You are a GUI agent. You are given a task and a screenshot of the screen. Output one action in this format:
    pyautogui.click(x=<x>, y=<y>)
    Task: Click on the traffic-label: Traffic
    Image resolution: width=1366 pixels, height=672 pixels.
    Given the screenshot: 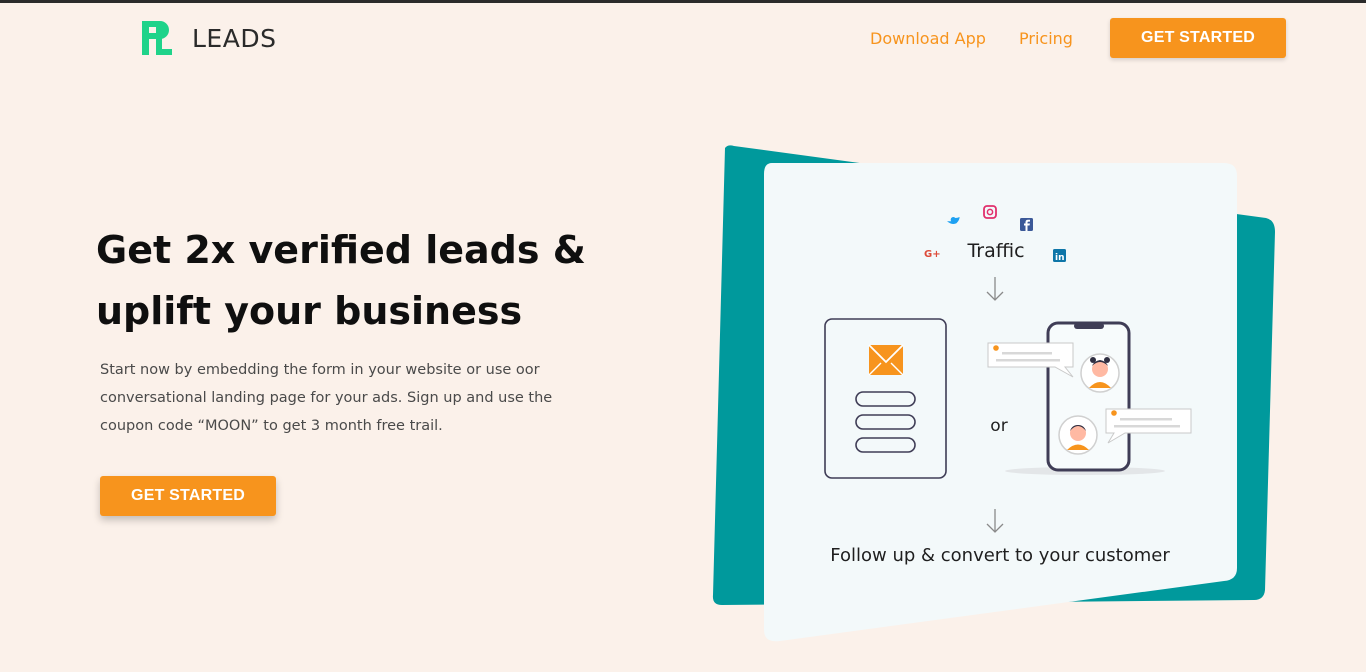 What is the action you would take?
    pyautogui.click(x=995, y=251)
    